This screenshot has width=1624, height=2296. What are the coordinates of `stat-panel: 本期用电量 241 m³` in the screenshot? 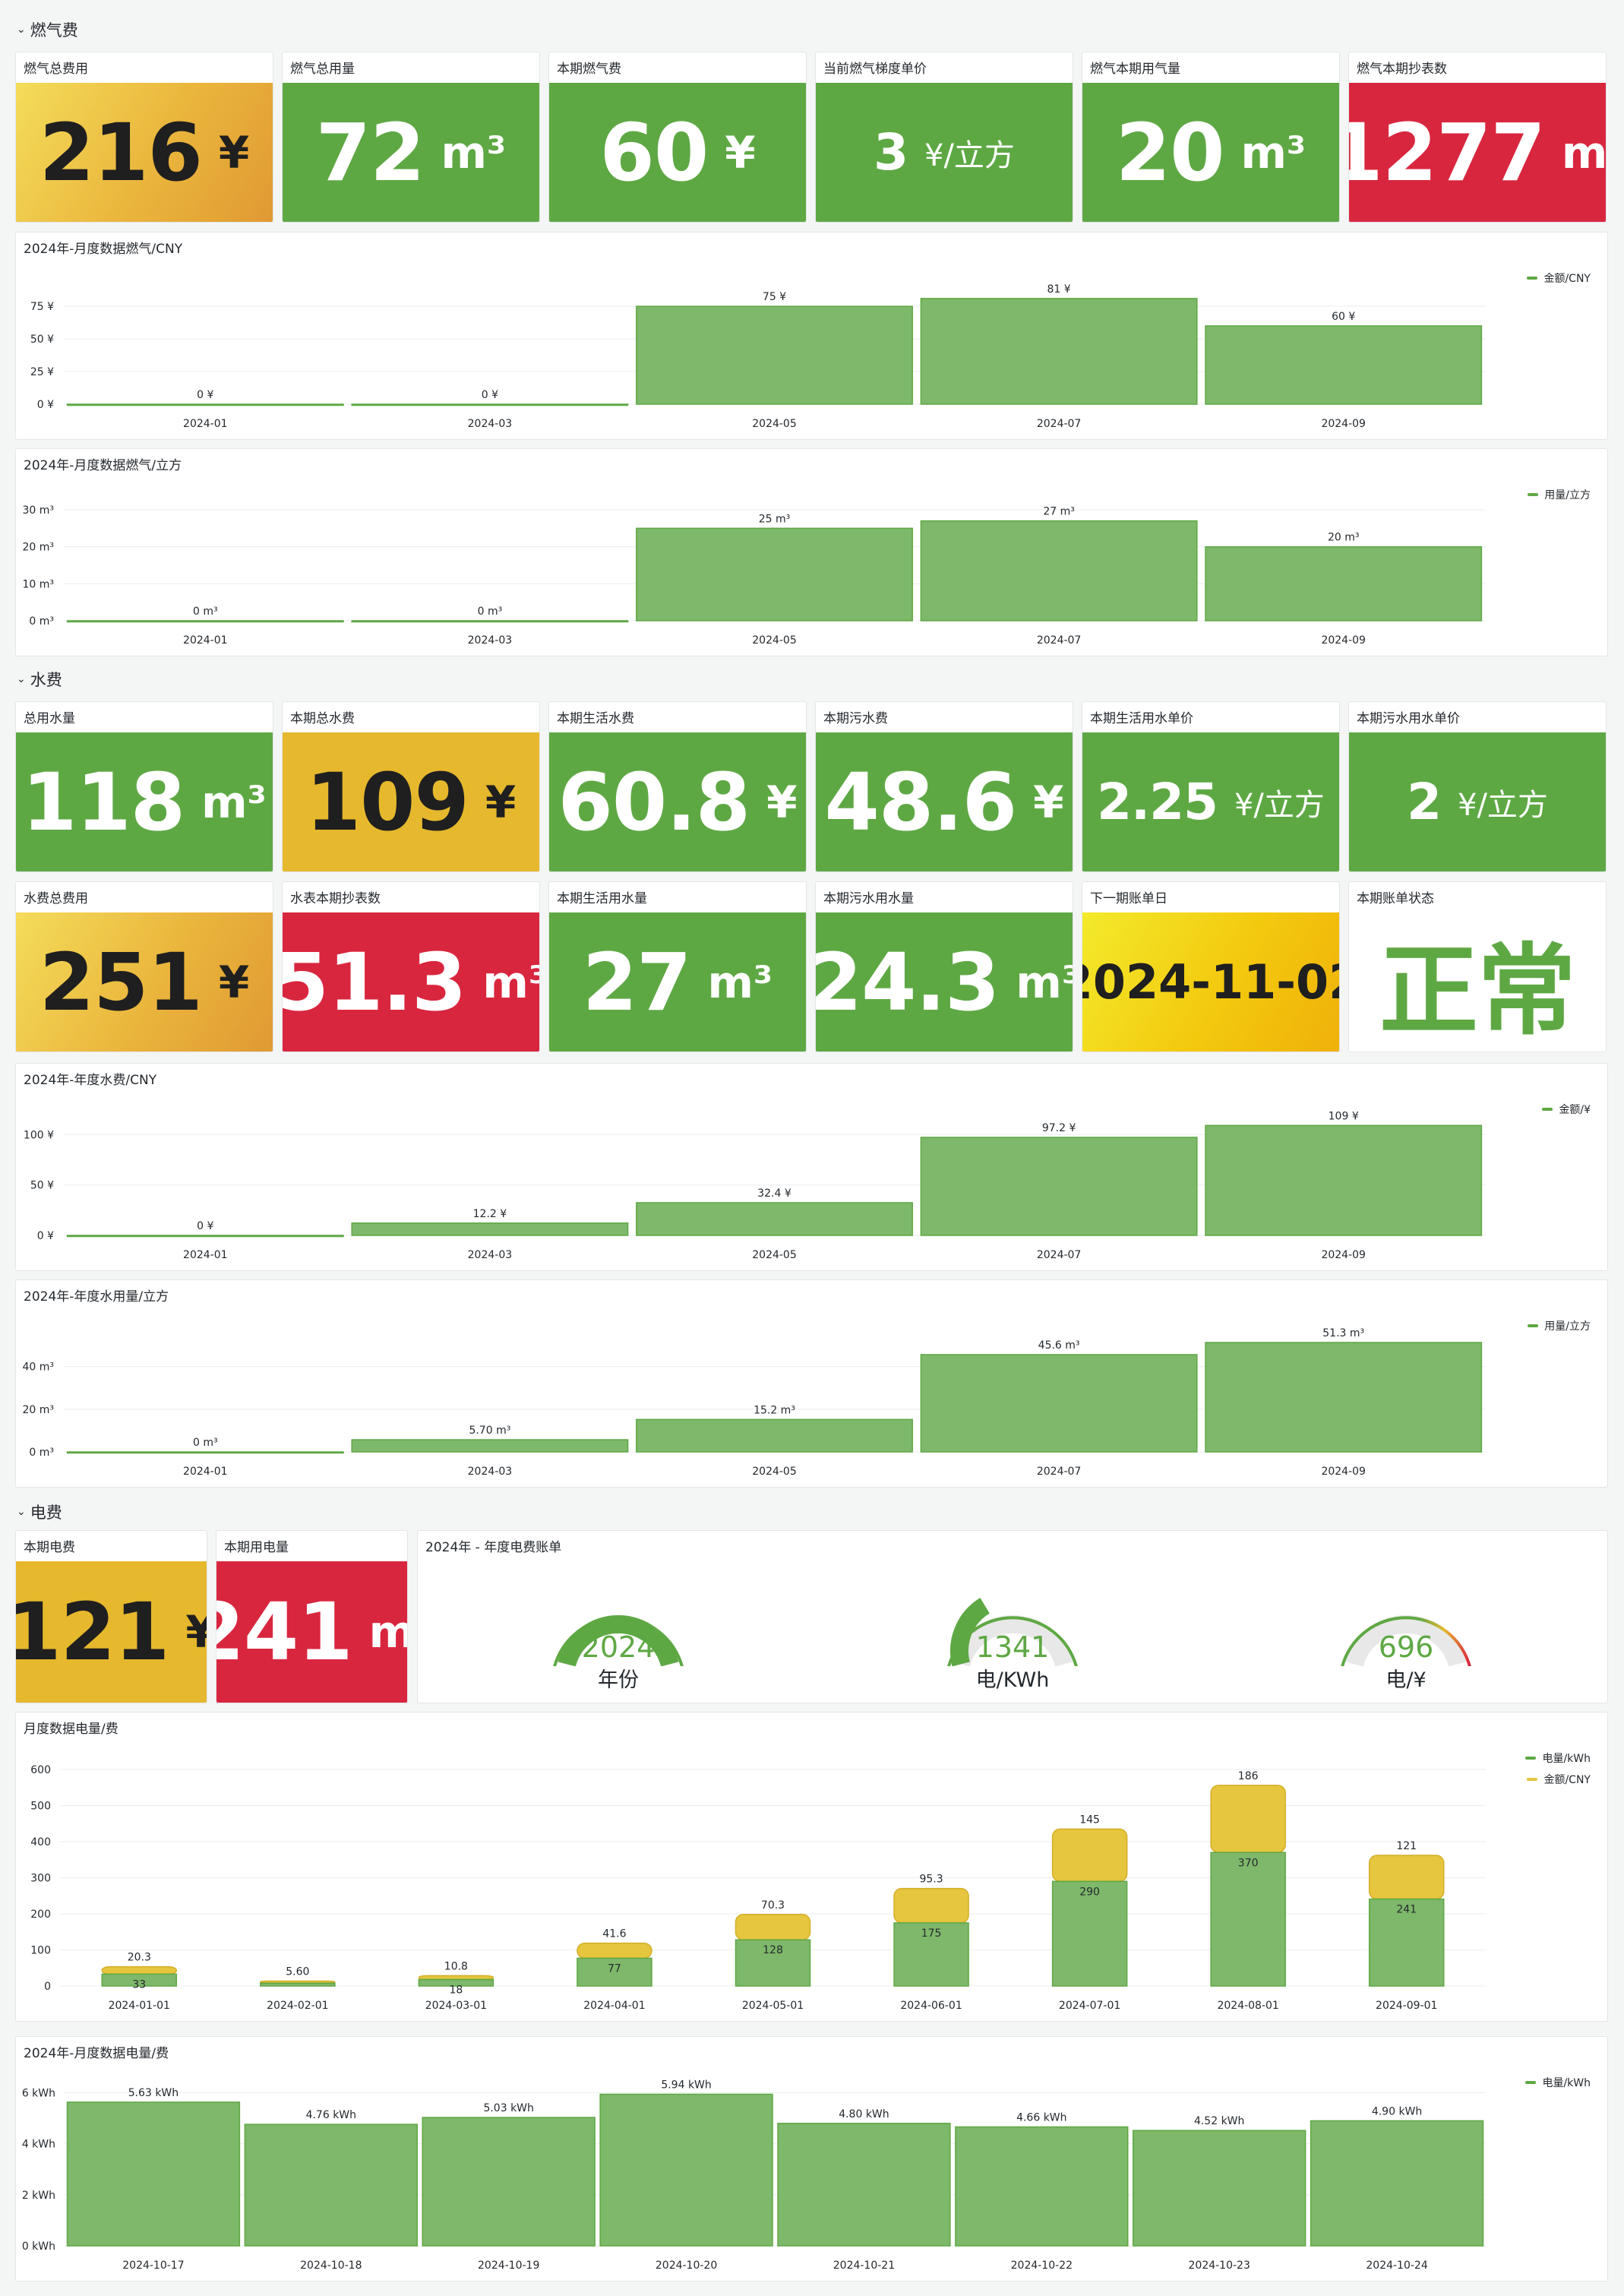 It's located at (312, 1616).